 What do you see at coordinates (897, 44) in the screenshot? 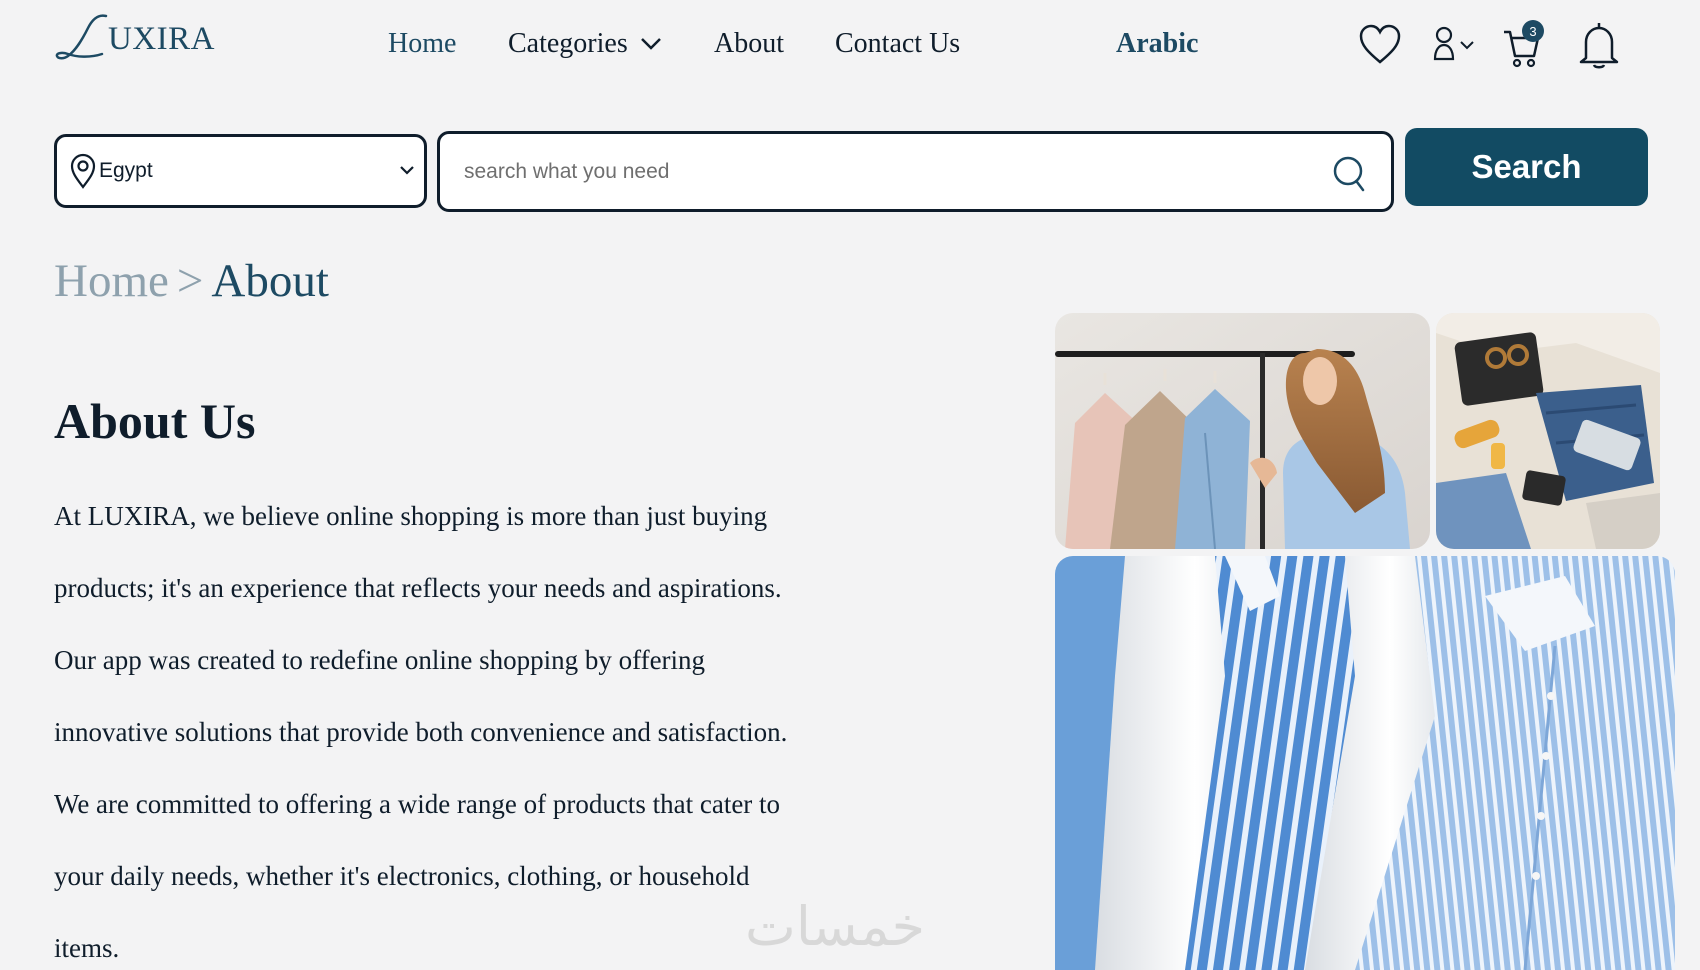
I see `nav-contact-us: Contact Us` at bounding box center [897, 44].